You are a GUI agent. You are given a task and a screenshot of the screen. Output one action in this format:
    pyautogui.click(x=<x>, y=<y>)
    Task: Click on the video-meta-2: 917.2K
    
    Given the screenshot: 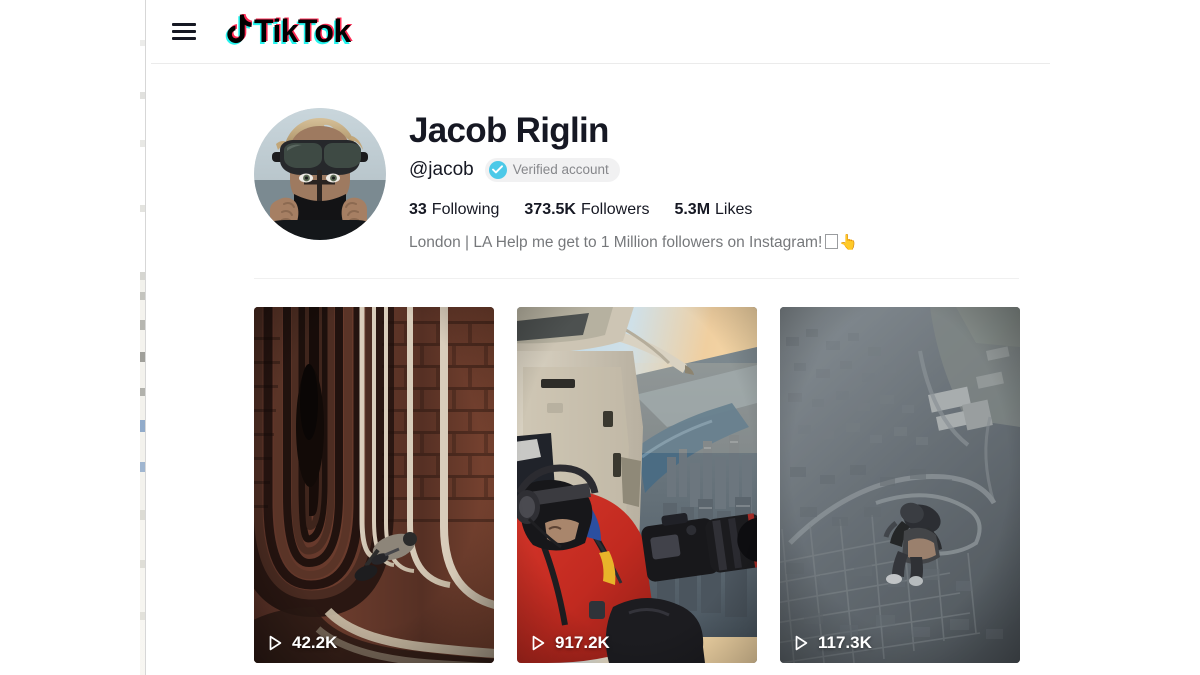 What is the action you would take?
    pyautogui.click(x=570, y=642)
    